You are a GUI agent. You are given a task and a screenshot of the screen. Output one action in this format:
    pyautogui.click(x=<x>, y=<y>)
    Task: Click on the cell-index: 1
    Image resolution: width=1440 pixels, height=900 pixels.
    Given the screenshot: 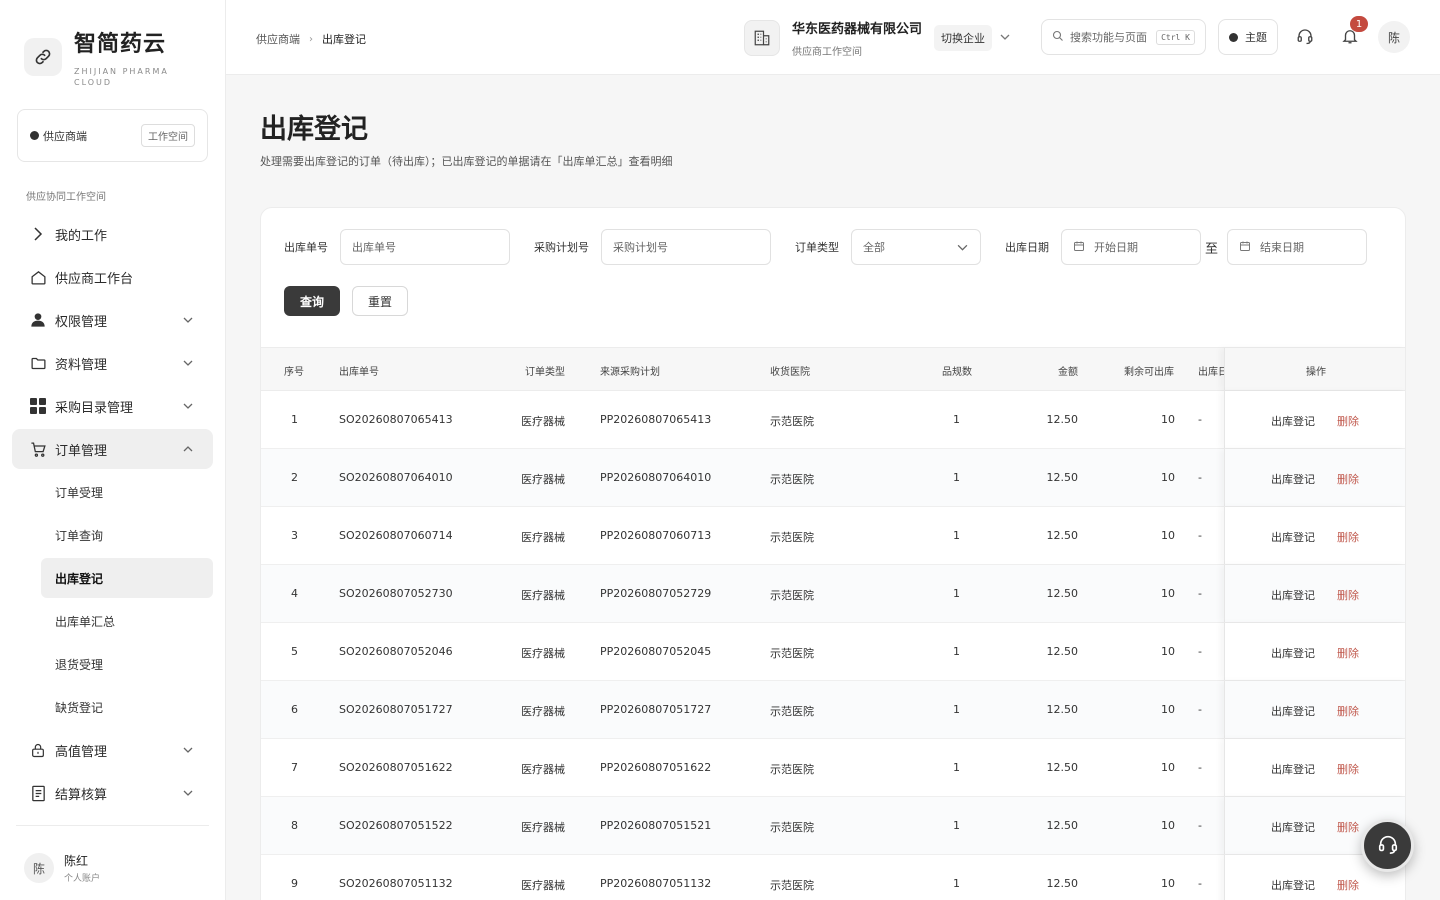 What is the action you would take?
    pyautogui.click(x=294, y=419)
    